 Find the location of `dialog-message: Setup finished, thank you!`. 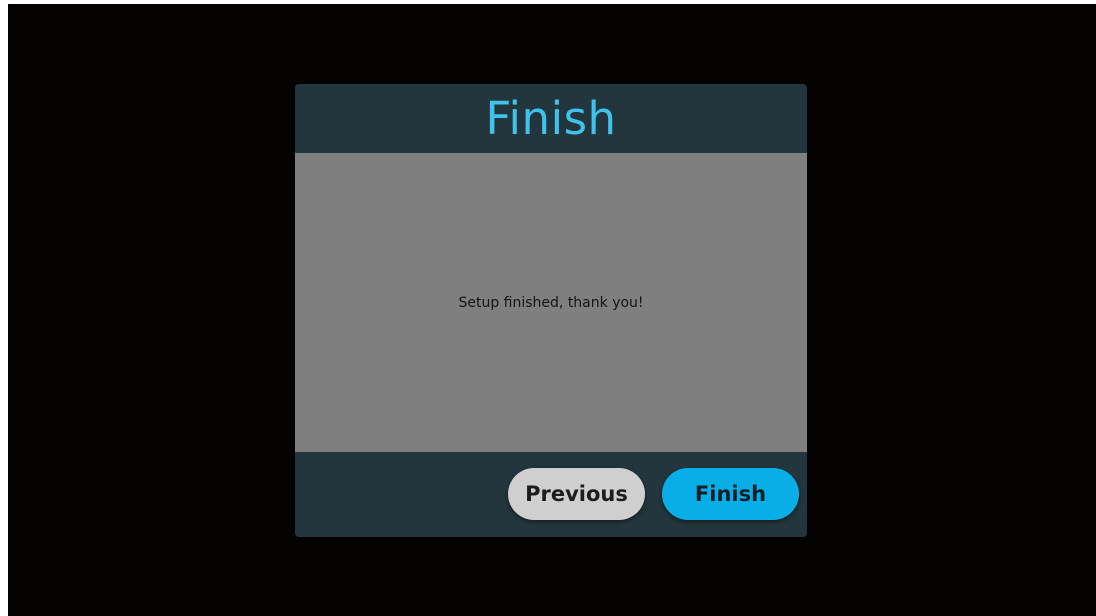

dialog-message: Setup finished, thank you! is located at coordinates (551, 302).